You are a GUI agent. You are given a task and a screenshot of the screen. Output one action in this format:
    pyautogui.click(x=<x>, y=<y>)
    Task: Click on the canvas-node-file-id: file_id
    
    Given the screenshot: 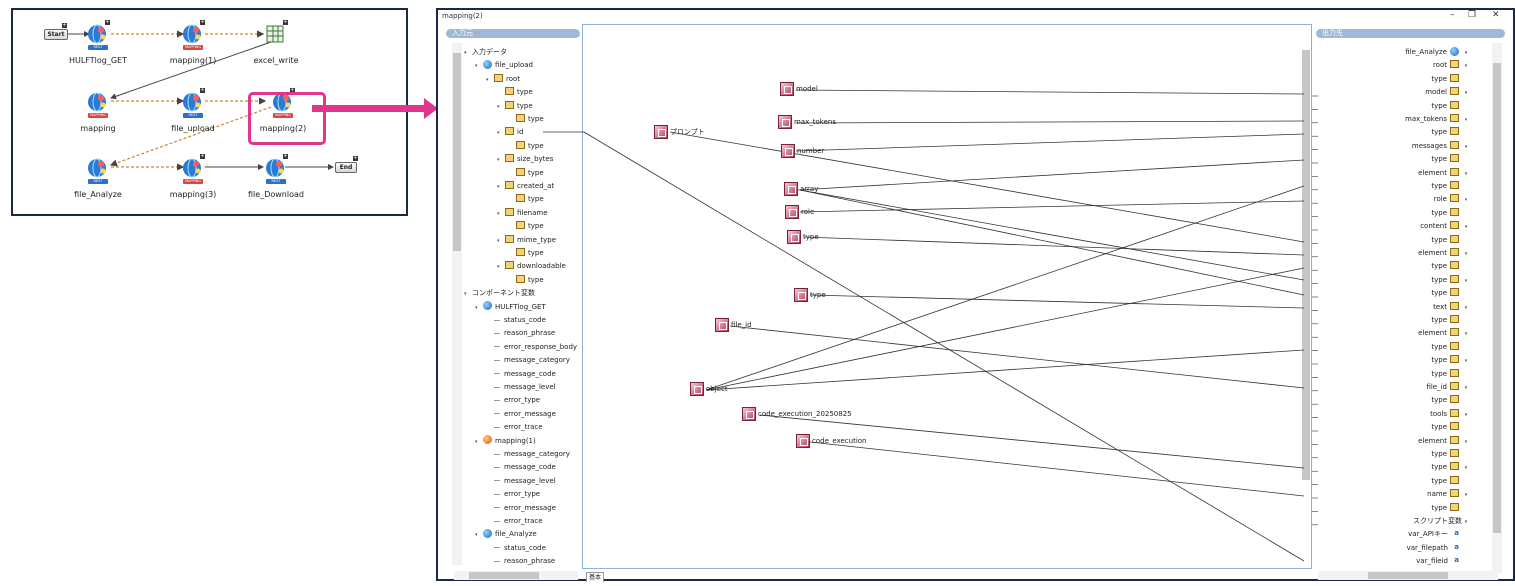 What is the action you would take?
    pyautogui.click(x=733, y=325)
    